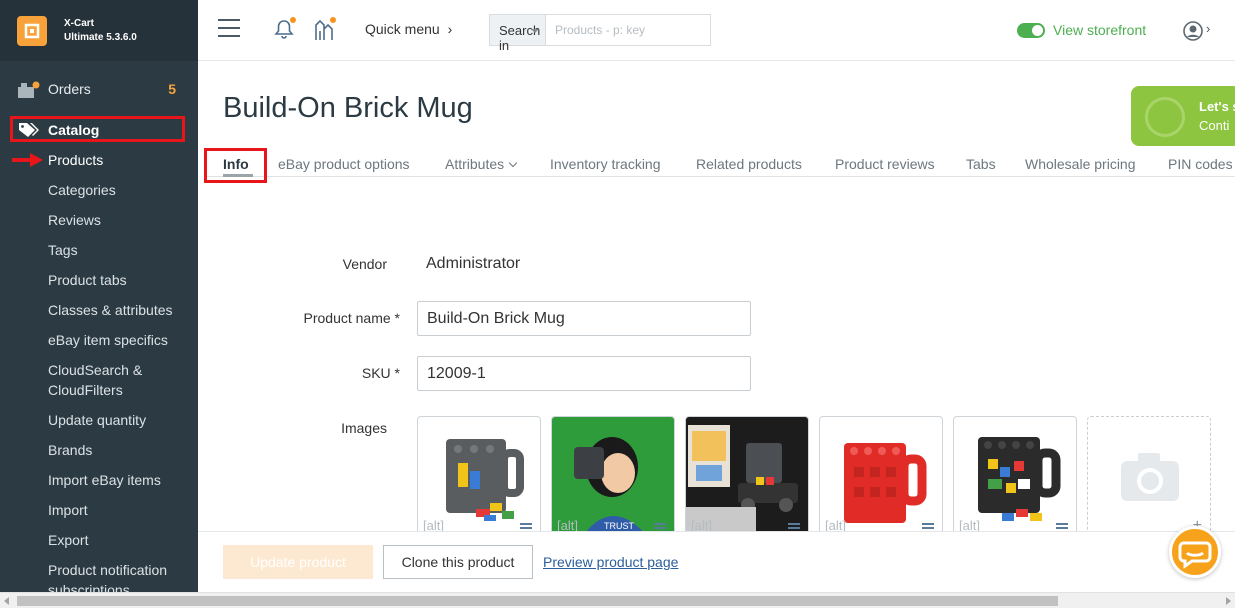  Describe the element at coordinates (122, 540) in the screenshot. I see `sidebar-item-export: Export` at that location.